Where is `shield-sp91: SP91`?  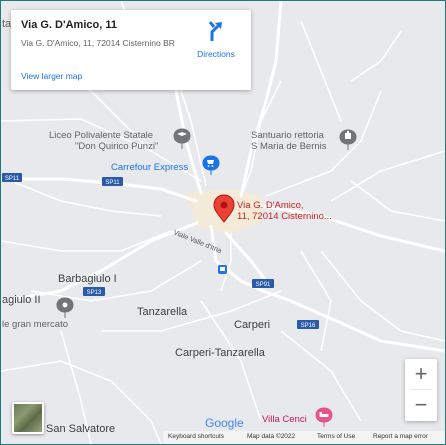
shield-sp91: SP91 is located at coordinates (263, 283).